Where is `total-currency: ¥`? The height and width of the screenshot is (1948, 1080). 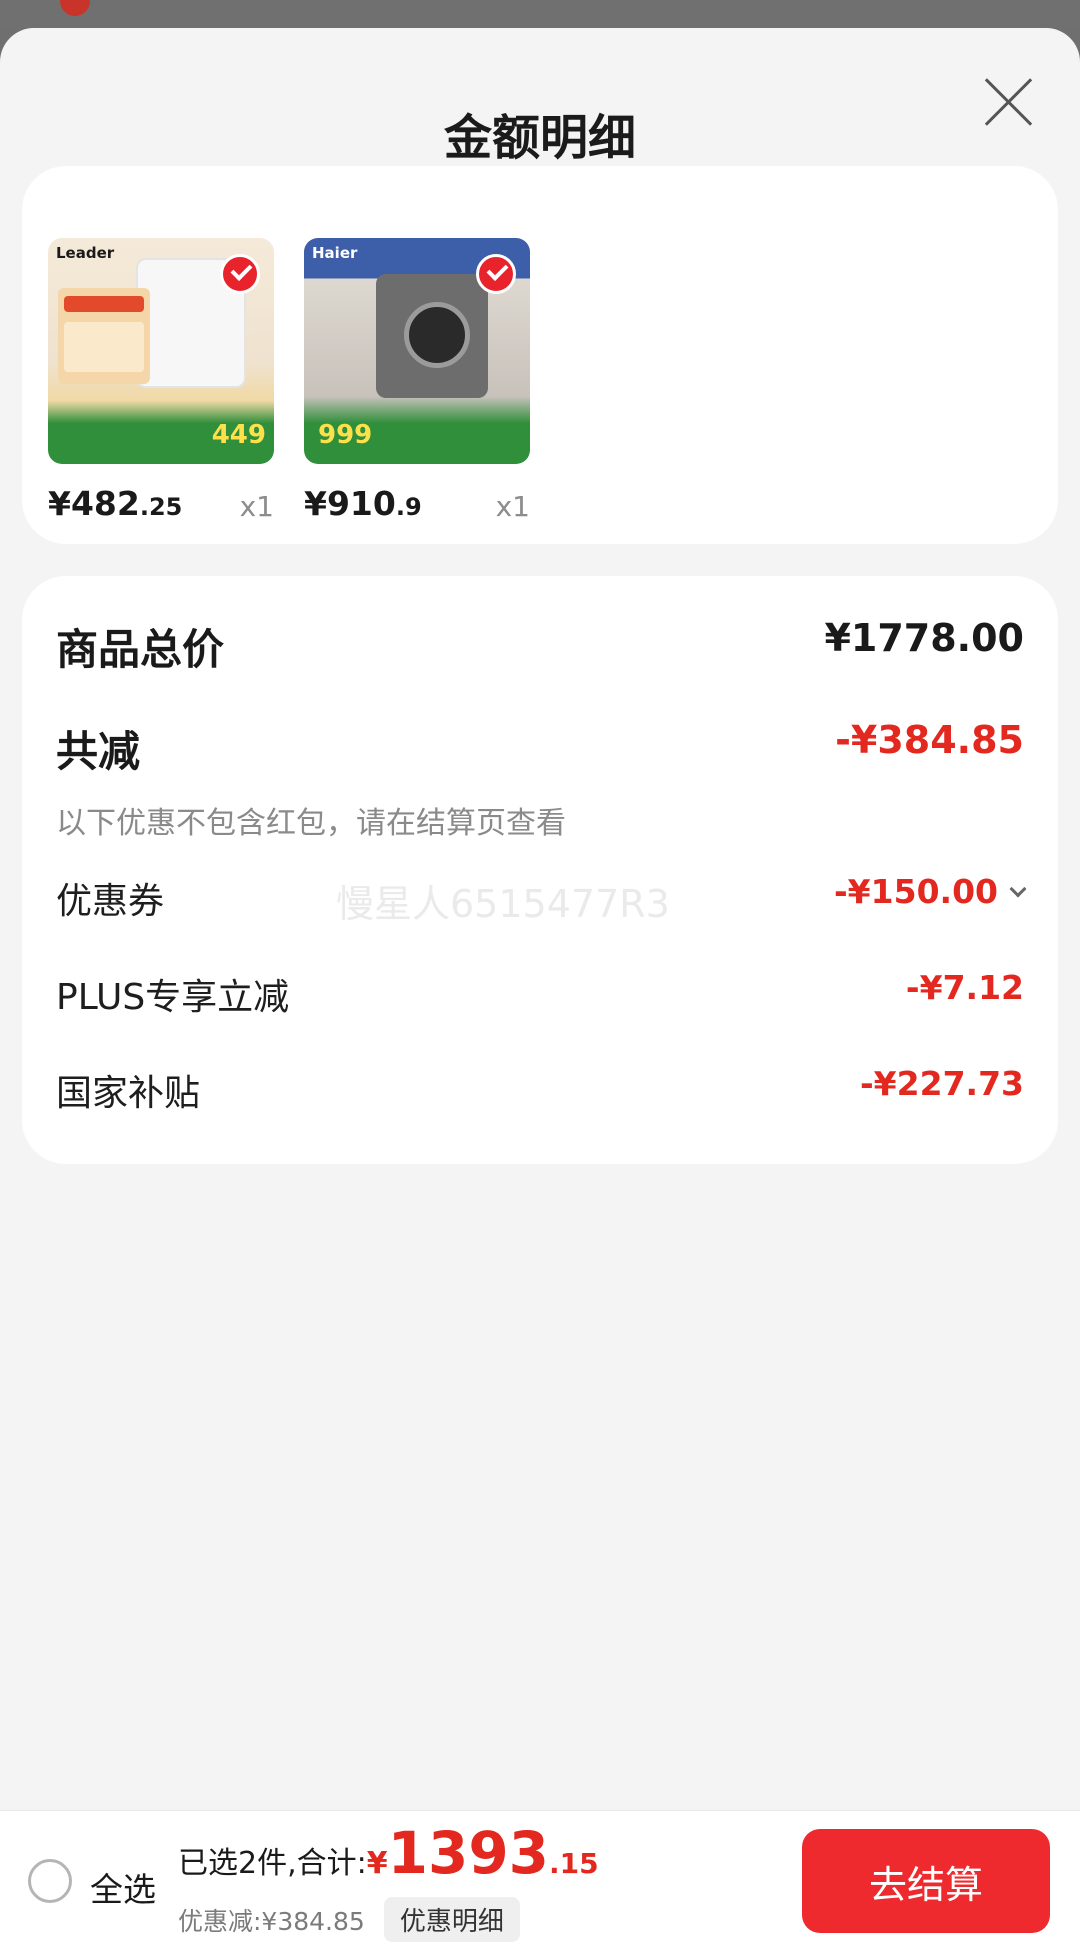 total-currency: ¥ is located at coordinates (377, 1863).